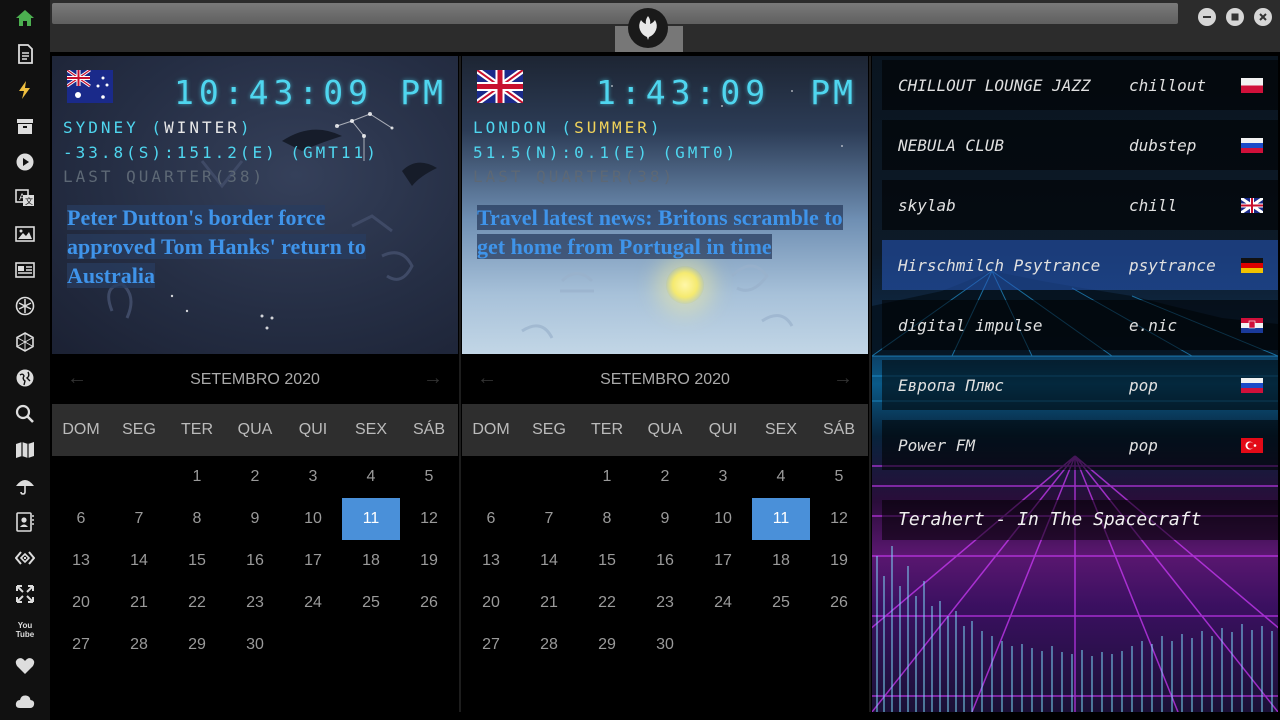  Describe the element at coordinates (25, 90) in the screenshot. I see `lightning-icon` at that location.